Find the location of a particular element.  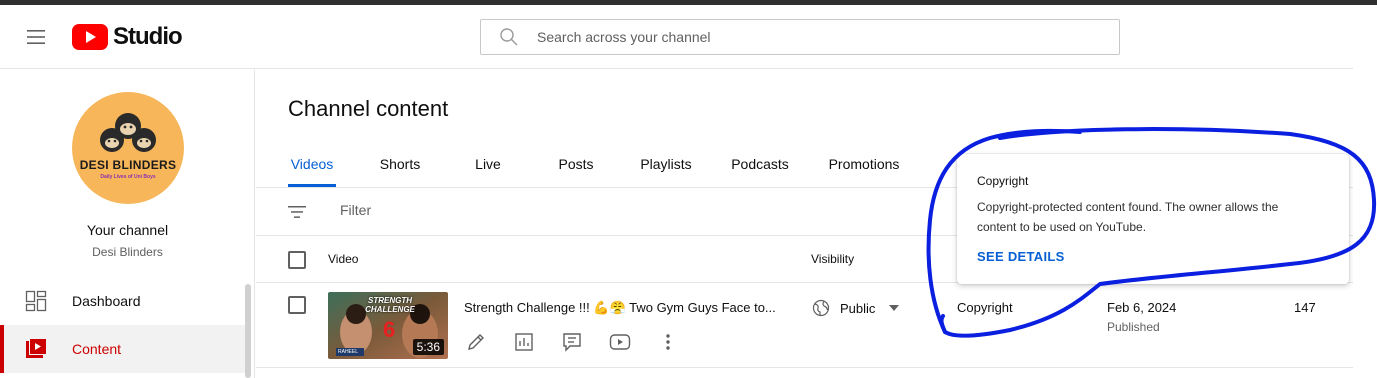

sidebar-item-label: Content is located at coordinates (97, 349).